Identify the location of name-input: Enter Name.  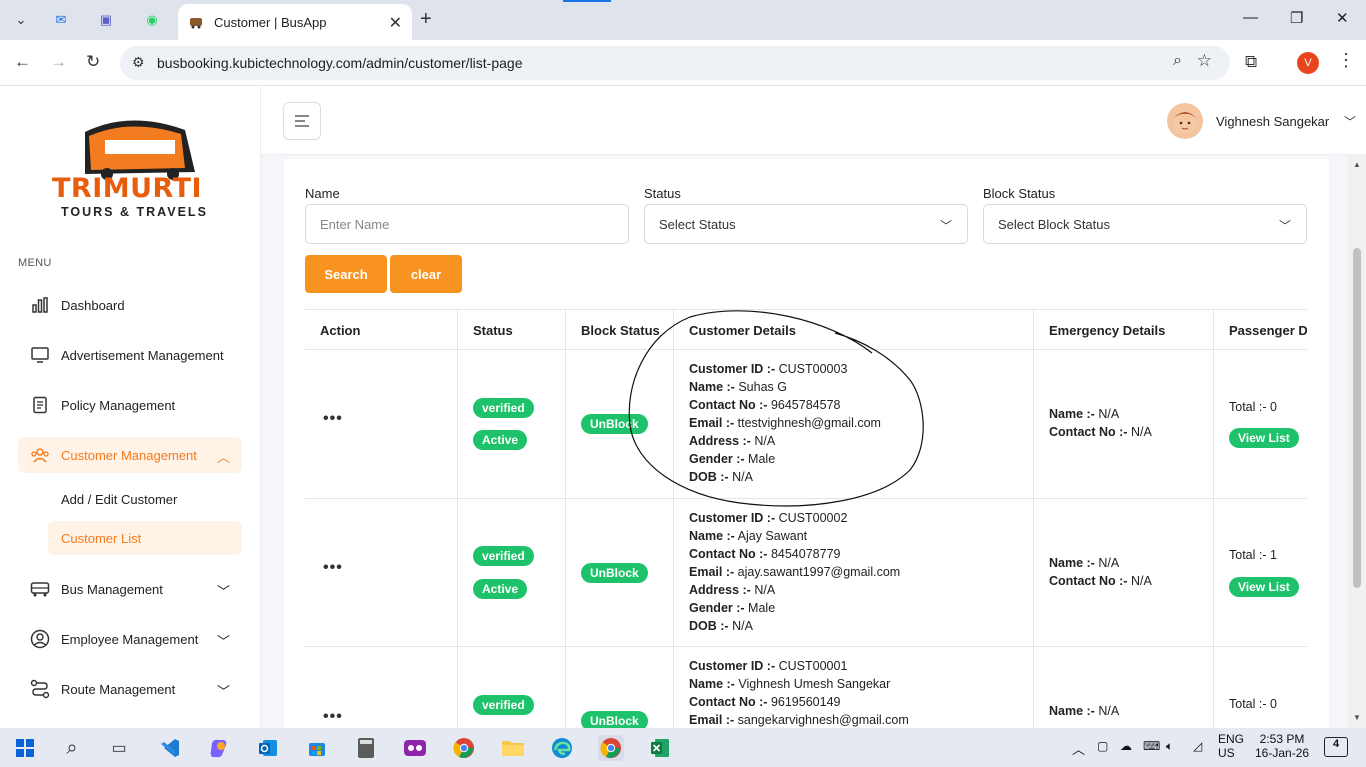
(467, 224).